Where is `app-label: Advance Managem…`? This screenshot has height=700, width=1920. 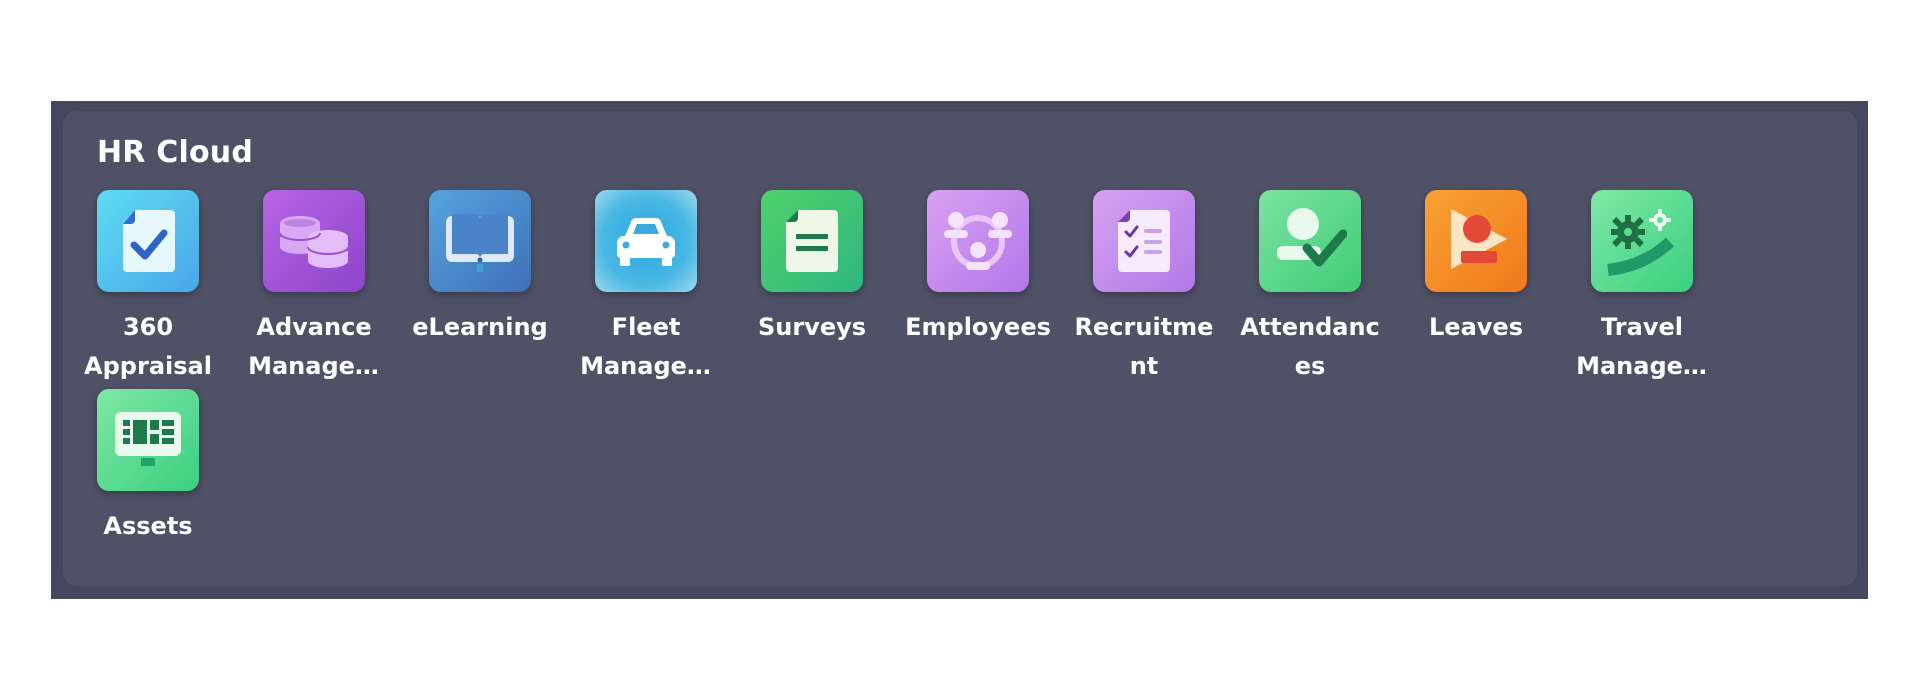
app-label: Advance Managem… is located at coordinates (314, 346).